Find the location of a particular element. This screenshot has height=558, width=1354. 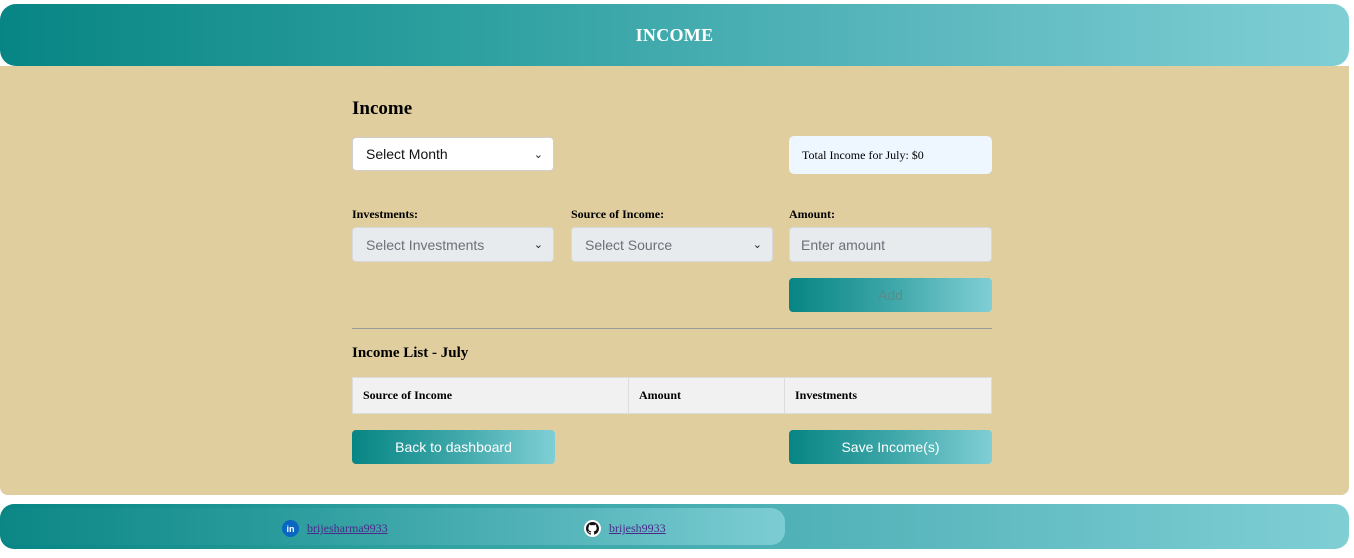

source-select: Select Source ⌄ is located at coordinates (672, 244).